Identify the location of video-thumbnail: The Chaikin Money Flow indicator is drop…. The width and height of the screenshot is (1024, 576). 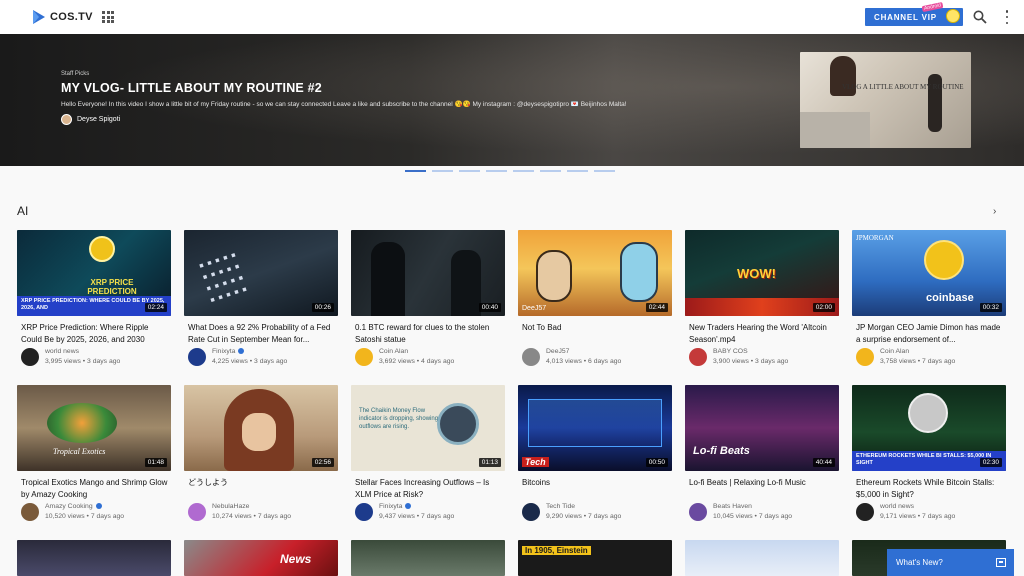
(428, 428).